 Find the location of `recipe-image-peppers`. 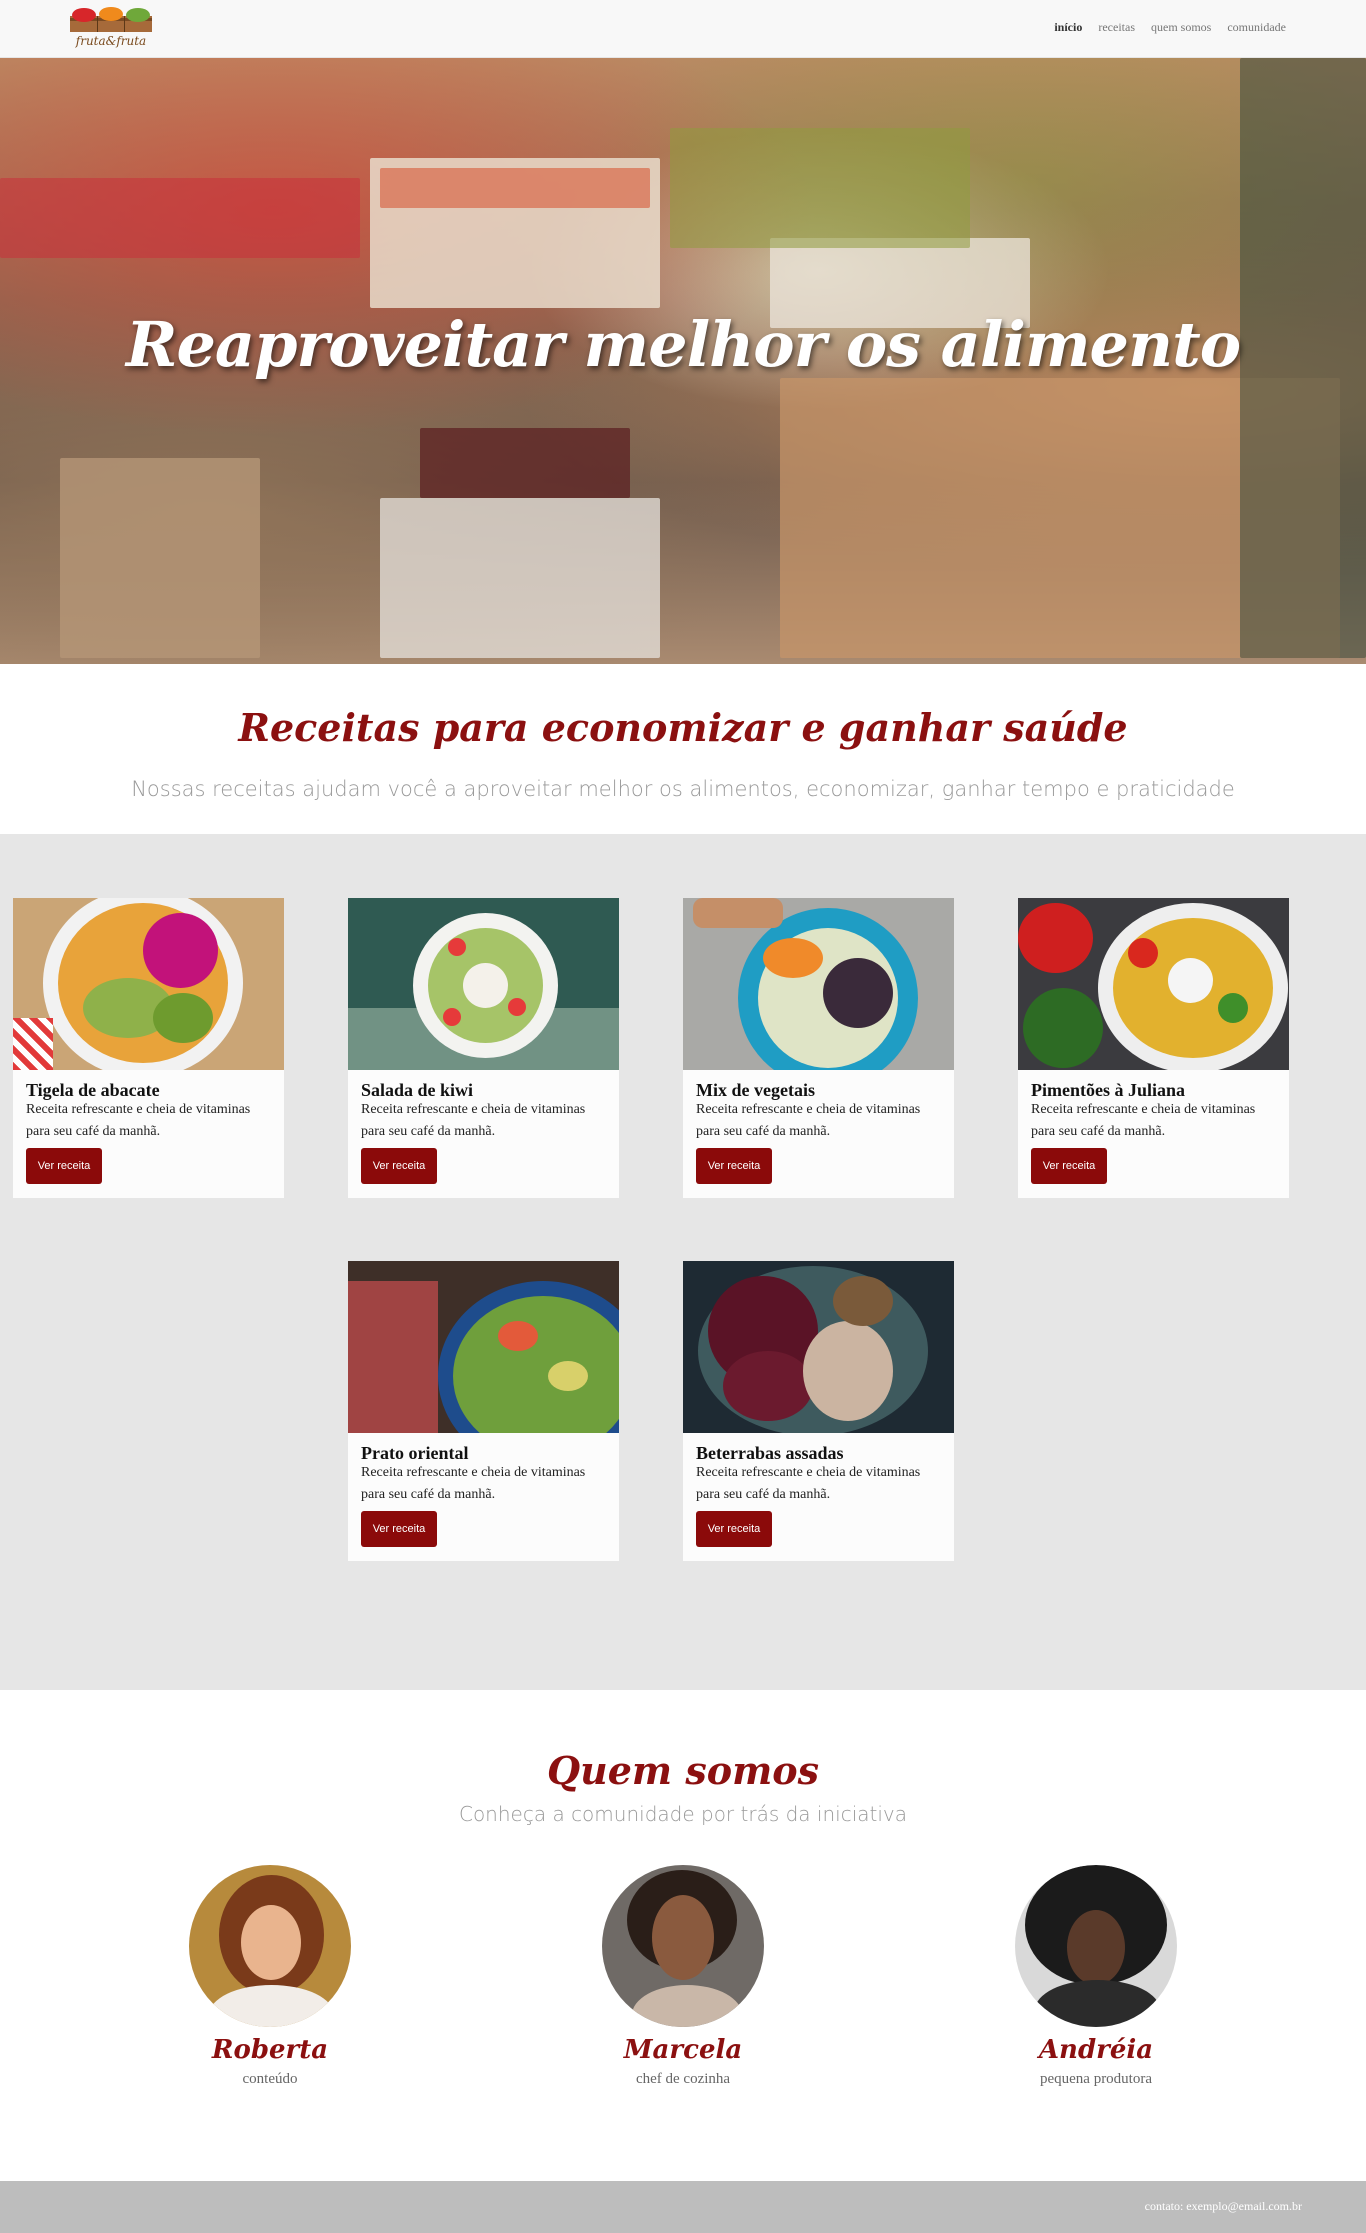

recipe-image-peppers is located at coordinates (1153, 984).